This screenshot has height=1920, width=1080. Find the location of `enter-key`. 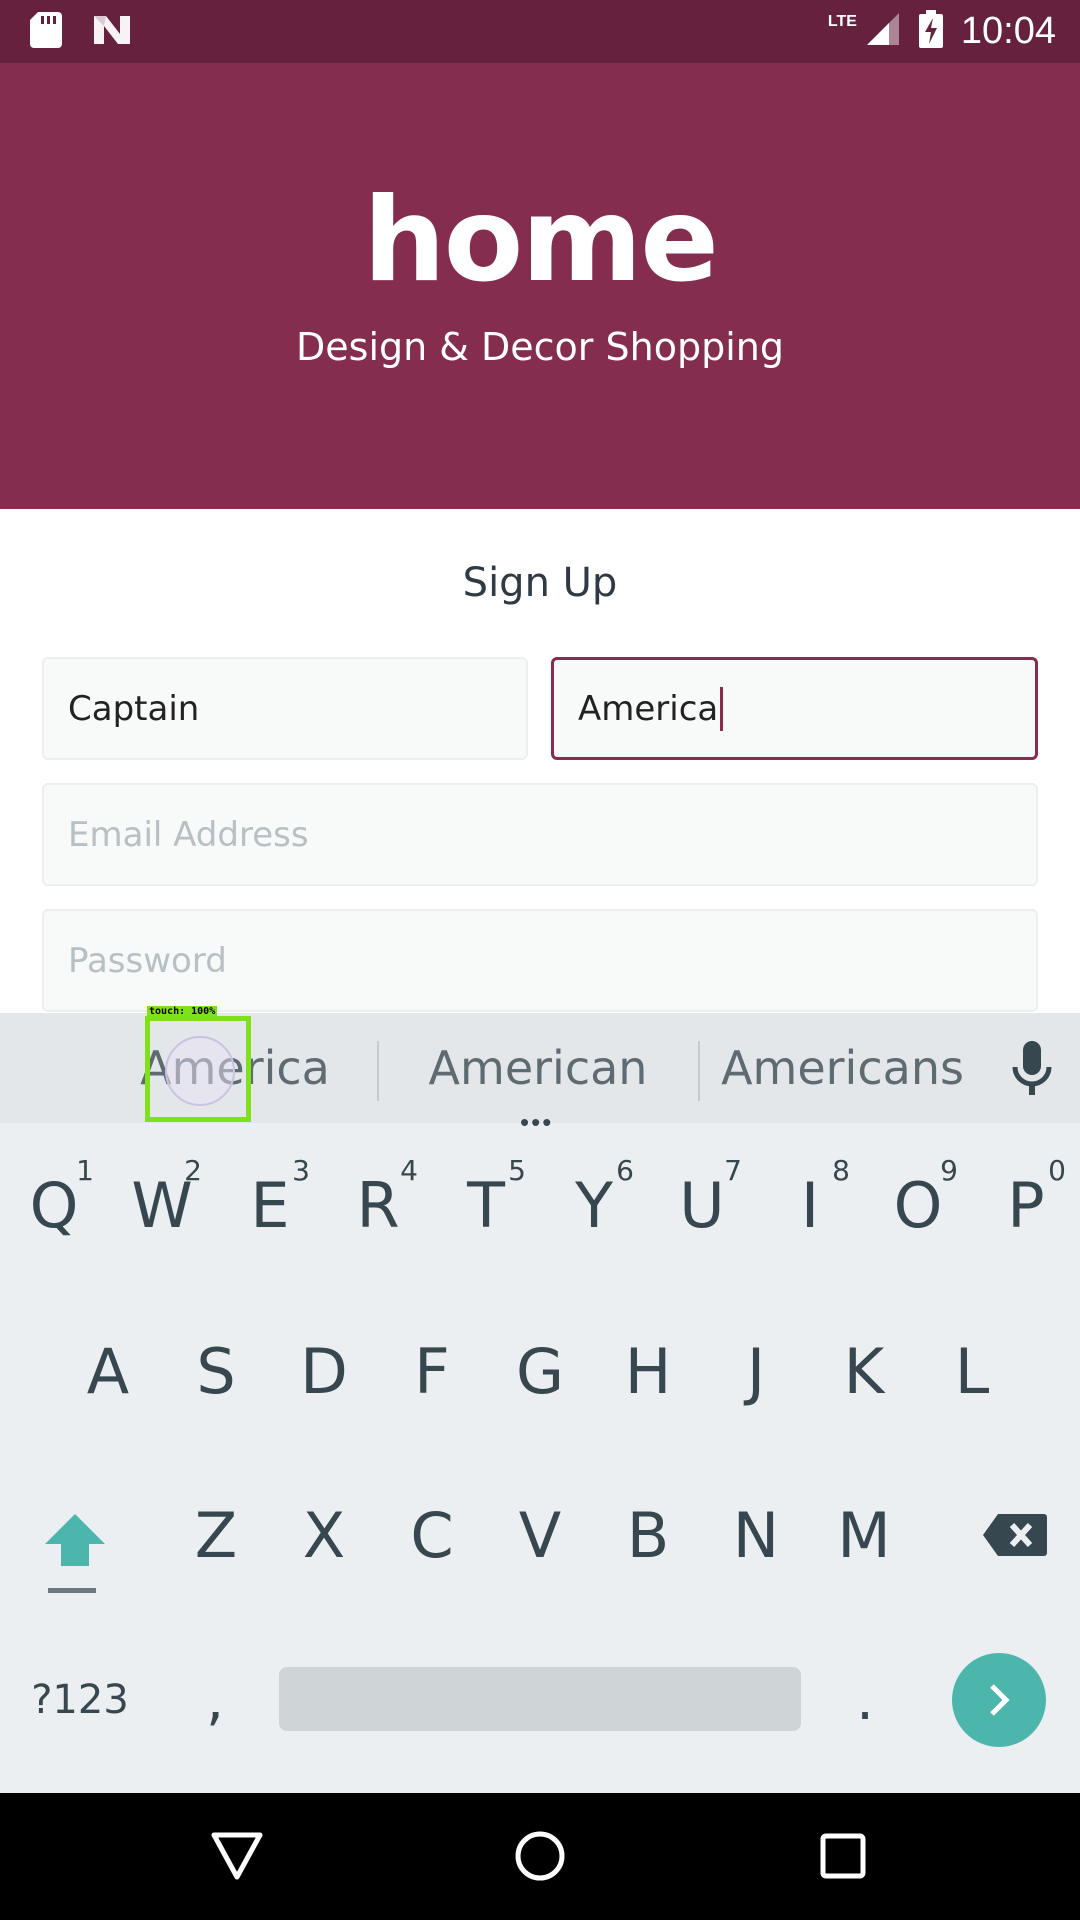

enter-key is located at coordinates (999, 1700).